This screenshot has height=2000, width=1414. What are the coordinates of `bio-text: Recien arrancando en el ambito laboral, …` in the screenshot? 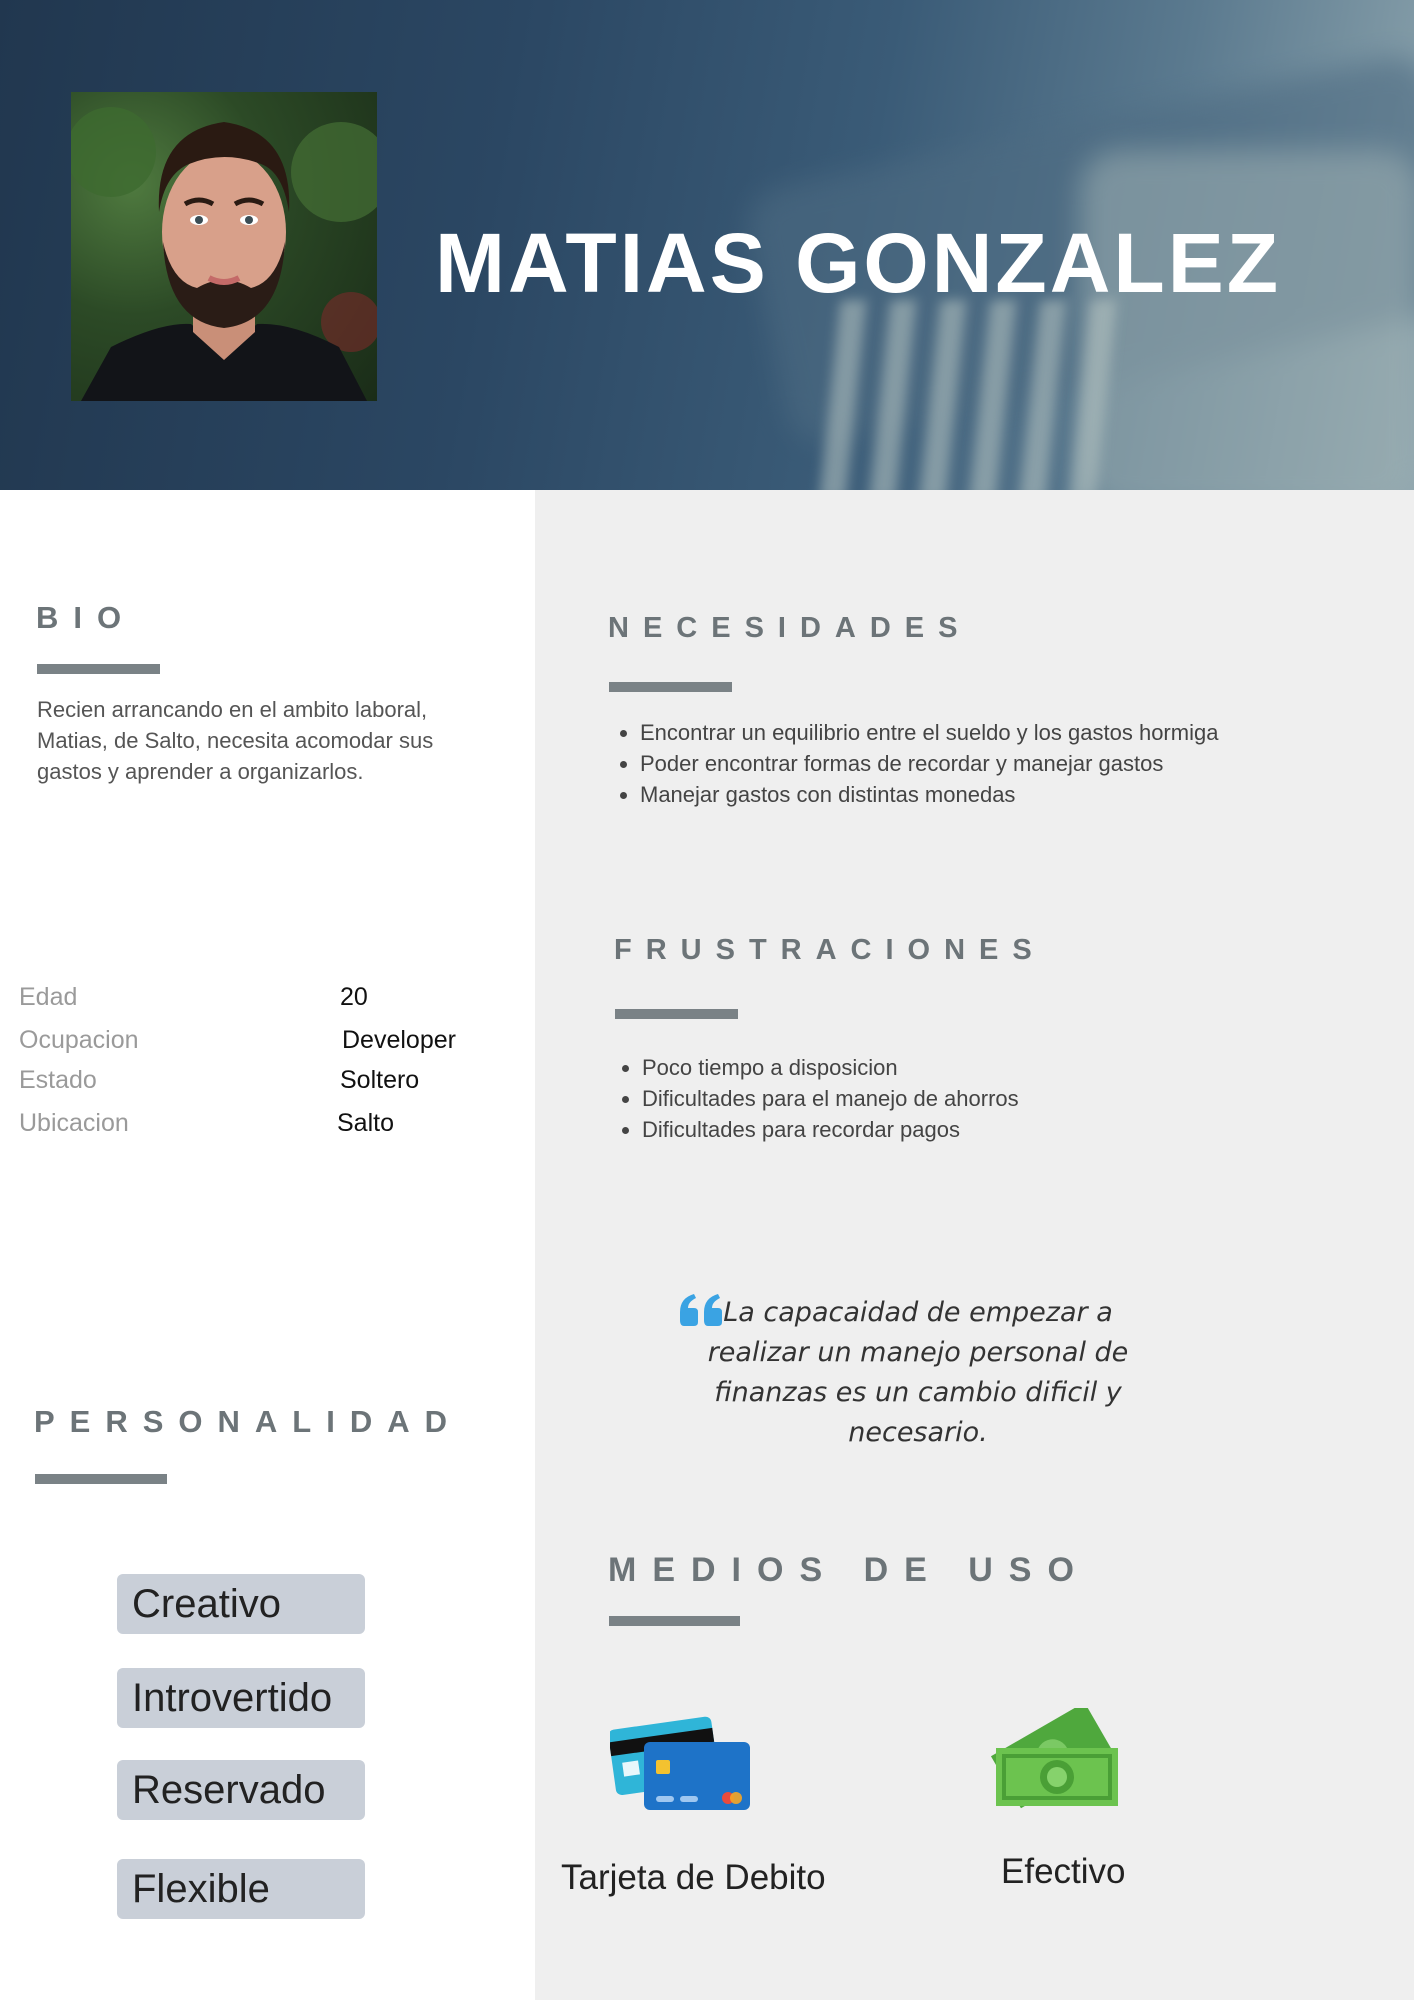 It's located at (235, 740).